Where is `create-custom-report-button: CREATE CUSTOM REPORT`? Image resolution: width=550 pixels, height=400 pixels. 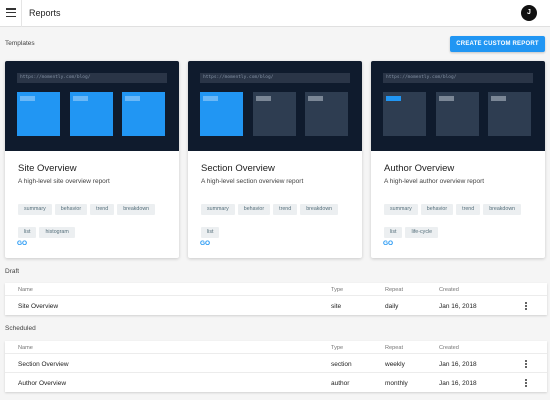 create-custom-report-button: CREATE CUSTOM REPORT is located at coordinates (497, 44).